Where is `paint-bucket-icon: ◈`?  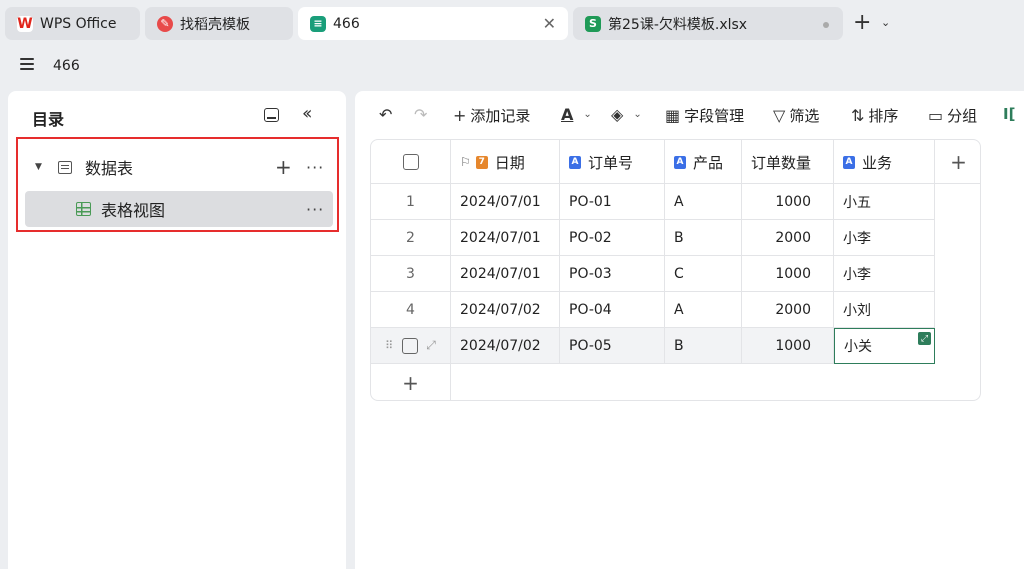
paint-bucket-icon: ◈ is located at coordinates (617, 114).